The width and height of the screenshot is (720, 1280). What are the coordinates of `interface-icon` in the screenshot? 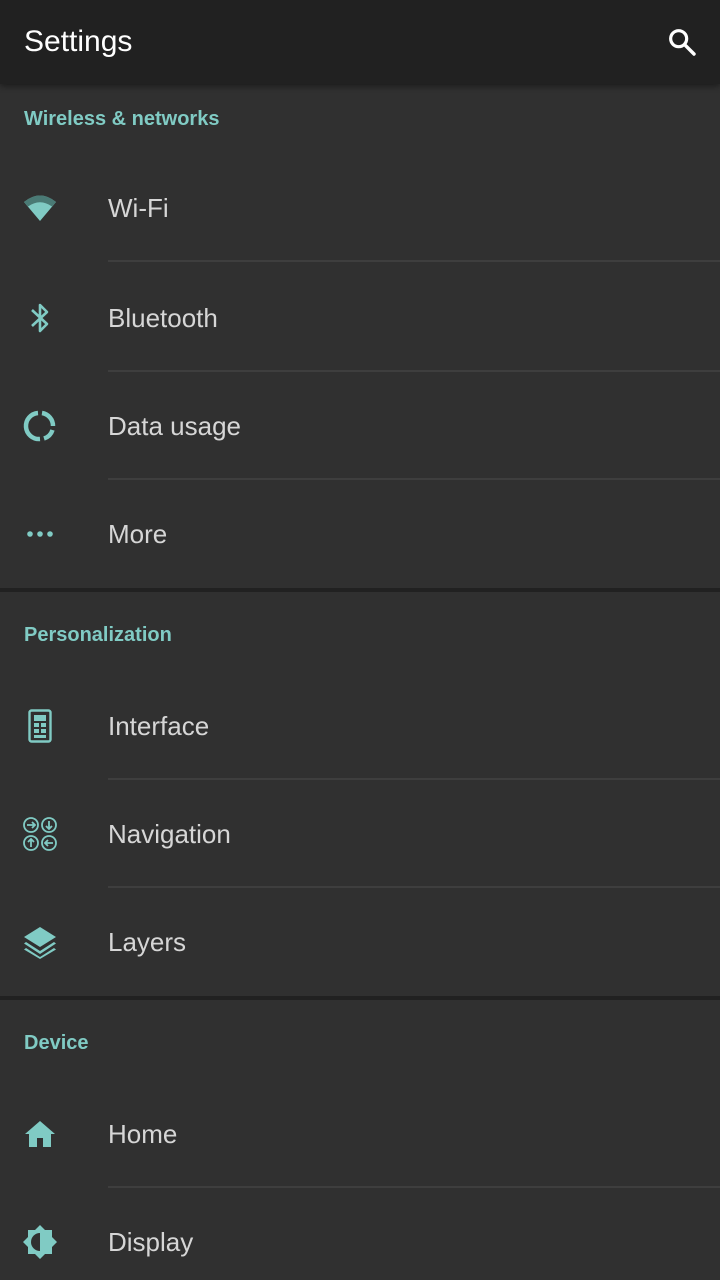 It's located at (40, 726).